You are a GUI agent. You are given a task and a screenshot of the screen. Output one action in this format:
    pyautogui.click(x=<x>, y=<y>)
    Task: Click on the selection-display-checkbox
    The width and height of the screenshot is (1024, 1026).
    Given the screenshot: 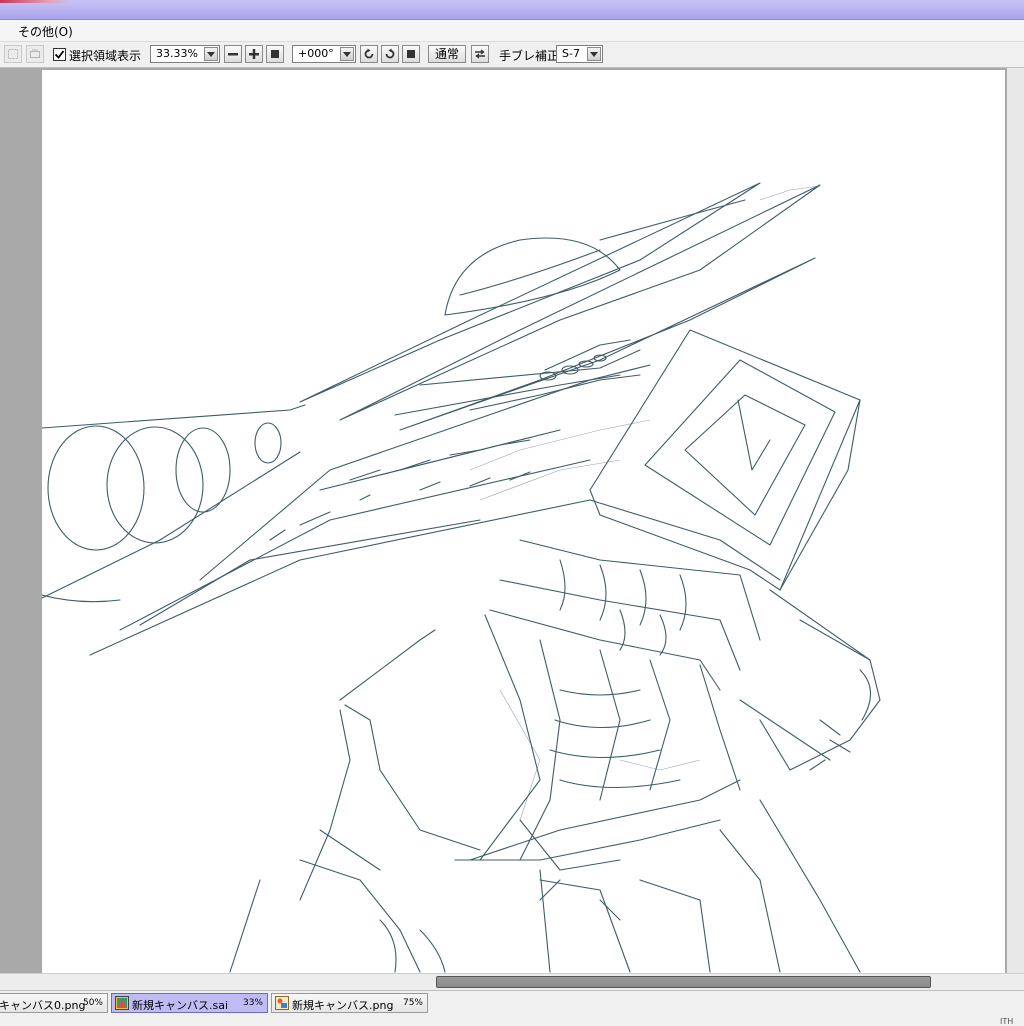 What is the action you would take?
    pyautogui.click(x=59, y=54)
    